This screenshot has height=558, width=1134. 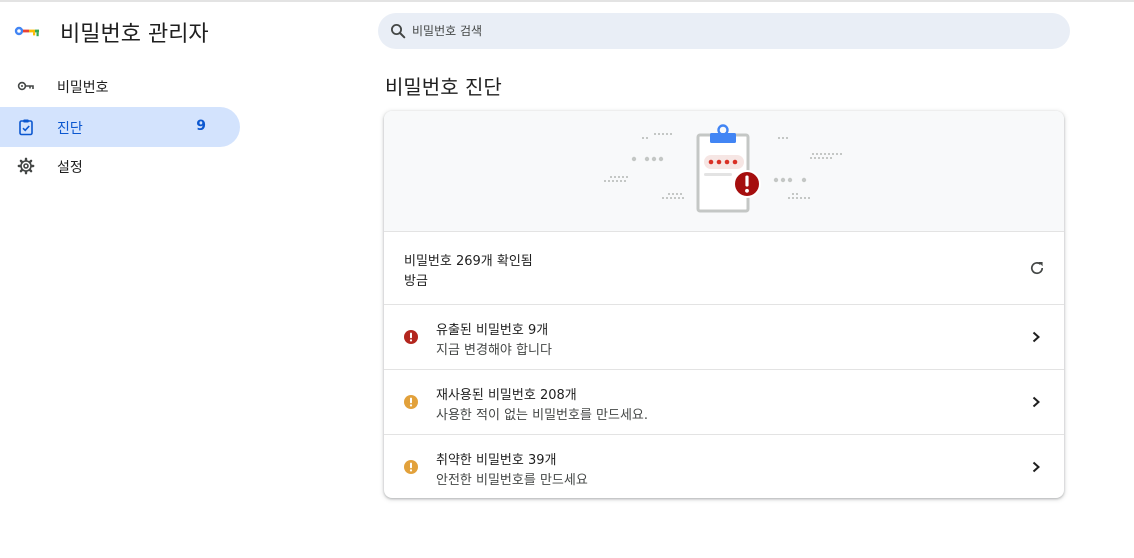 What do you see at coordinates (724, 466) in the screenshot?
I see `weak-passwords-row: 취약한 비밀번호 39개 안전한 비밀번호를 만드세요` at bounding box center [724, 466].